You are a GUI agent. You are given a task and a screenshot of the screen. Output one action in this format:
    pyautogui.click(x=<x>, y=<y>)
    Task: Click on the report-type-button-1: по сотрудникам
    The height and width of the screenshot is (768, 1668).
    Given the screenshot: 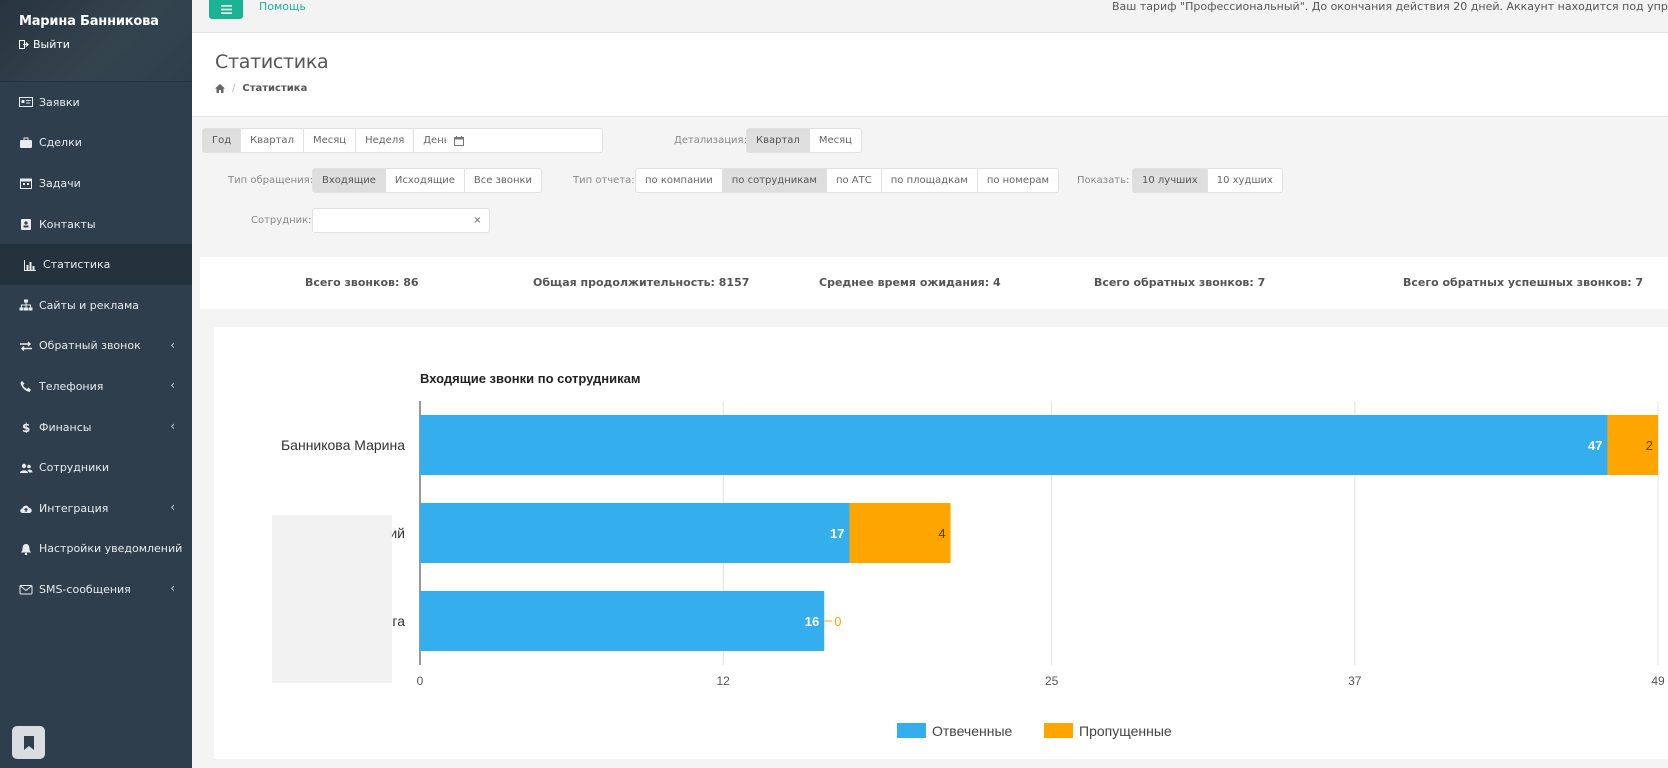 What is the action you would take?
    pyautogui.click(x=774, y=180)
    